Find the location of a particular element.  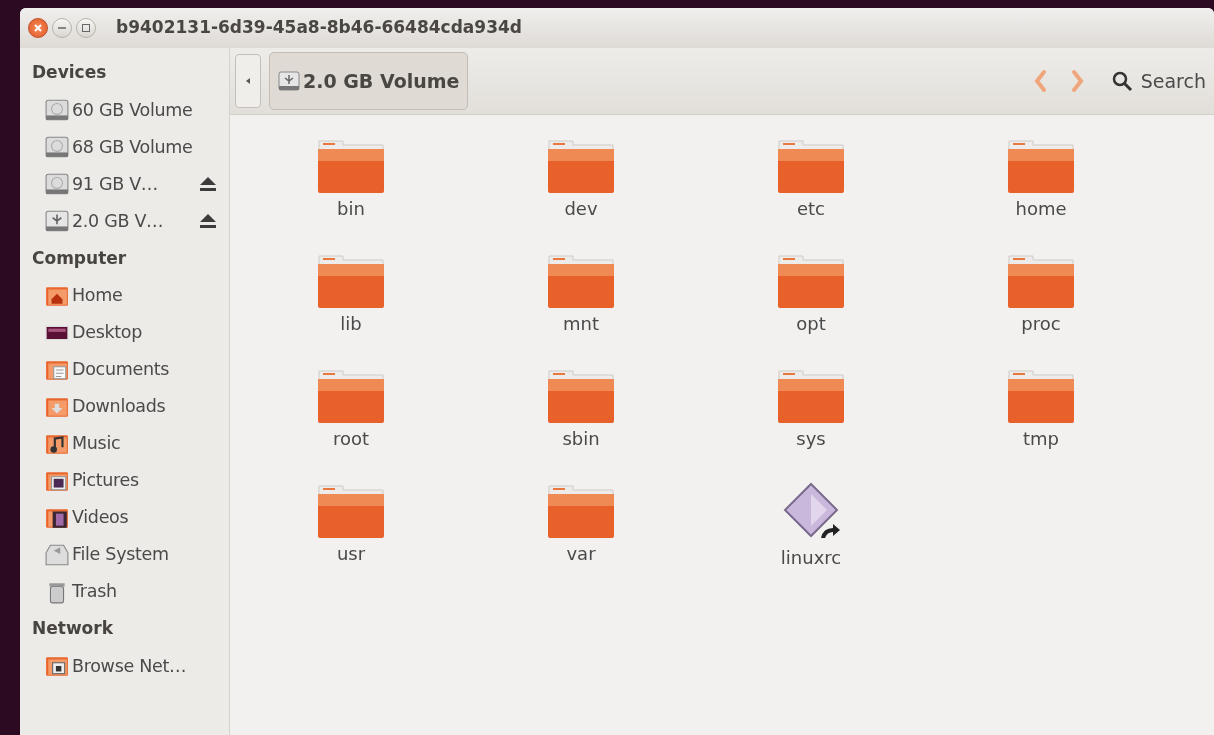

path-button: 2.0 GB Volume is located at coordinates (369, 81).